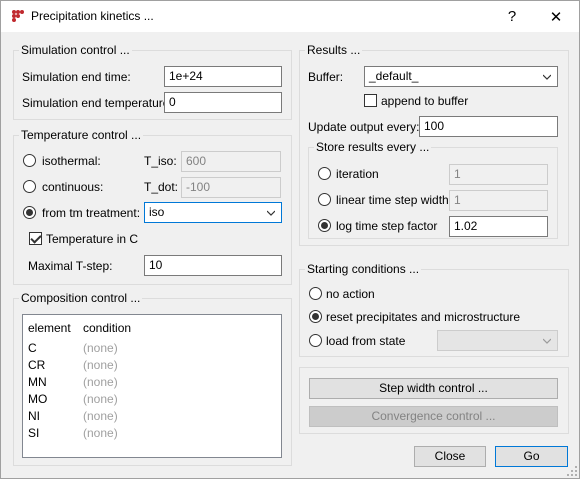 This screenshot has width=580, height=479. What do you see at coordinates (231, 187) in the screenshot?
I see `t-dot-input: -100` at bounding box center [231, 187].